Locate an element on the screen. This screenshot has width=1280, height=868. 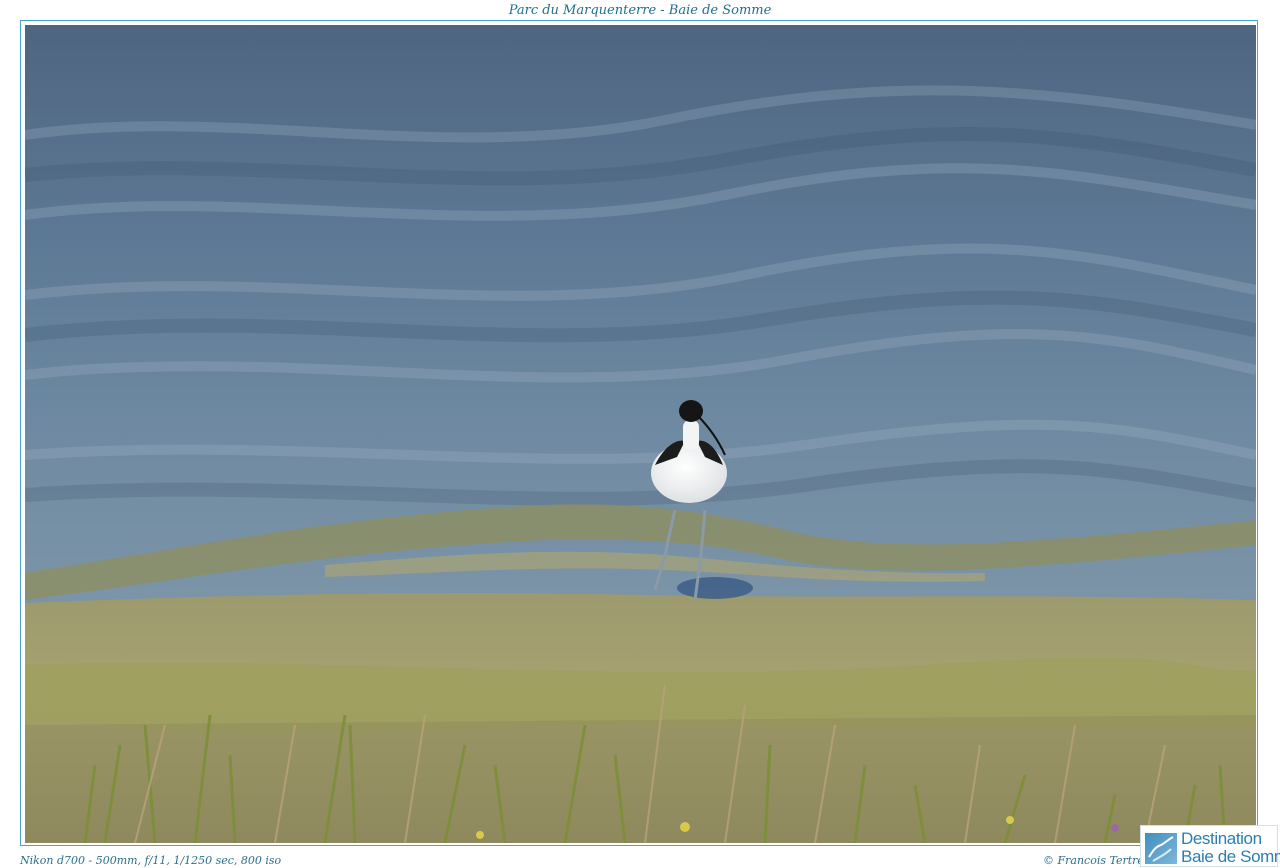
bay-map-icon is located at coordinates (1161, 848).